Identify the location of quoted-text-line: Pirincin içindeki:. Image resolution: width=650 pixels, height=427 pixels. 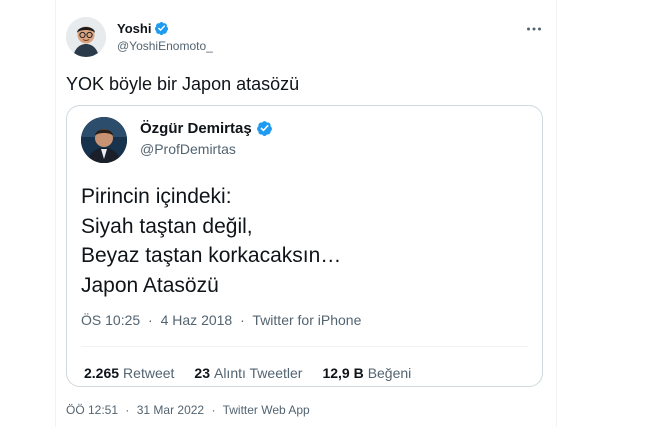
(156, 196).